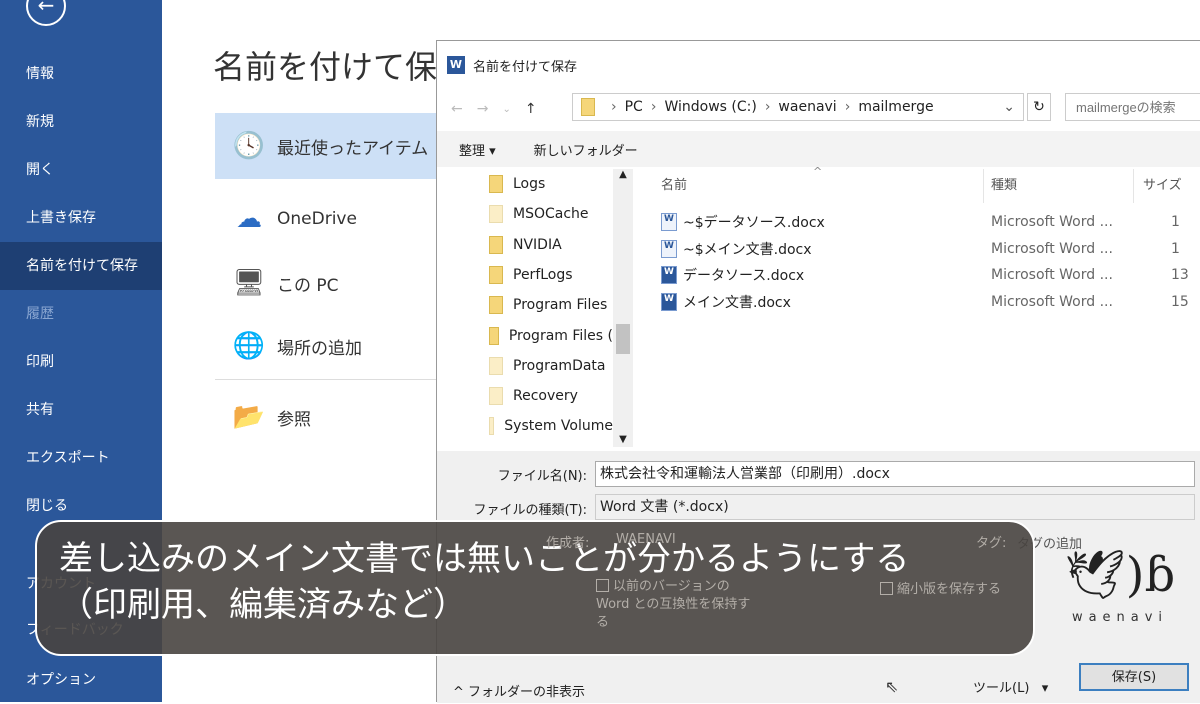 Image resolution: width=1200 pixels, height=704 pixels. What do you see at coordinates (586, 149) in the screenshot?
I see `new-folder-button: 新しいフォルダー` at bounding box center [586, 149].